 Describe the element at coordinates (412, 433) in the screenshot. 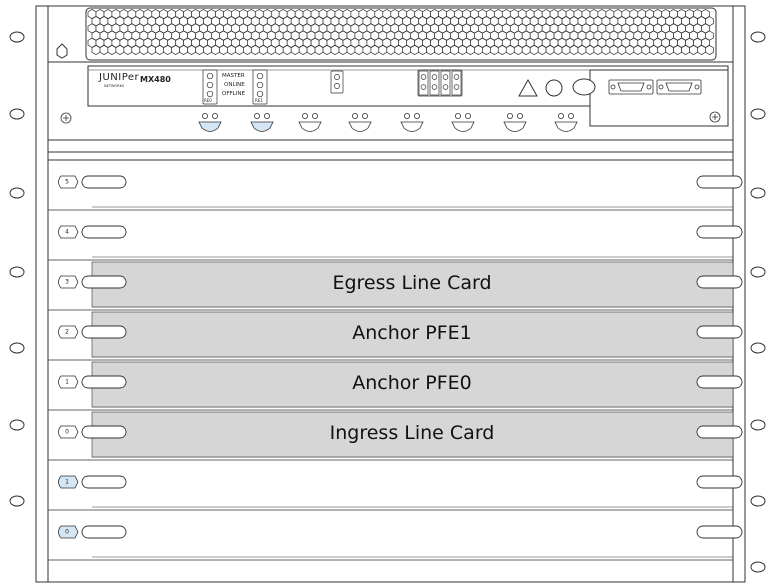

I see `line-card-label: Ingress Line Card` at that location.